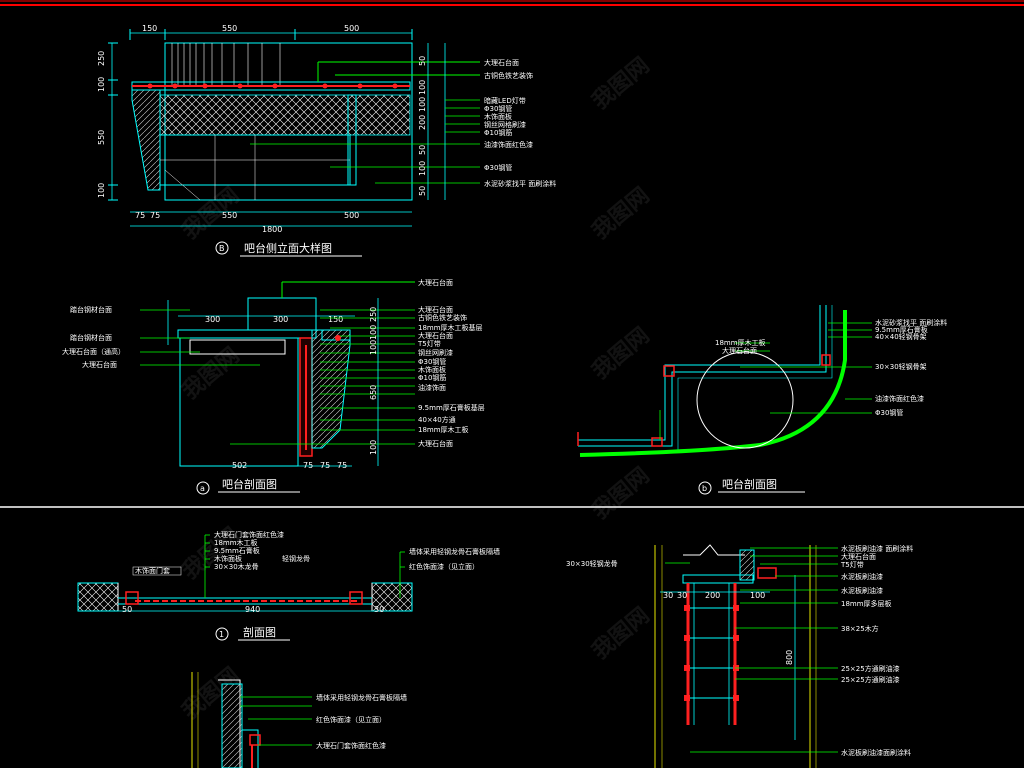 The image size is (1024, 768). Describe the element at coordinates (789, 657) in the screenshot. I see `dim-text: 800` at that location.